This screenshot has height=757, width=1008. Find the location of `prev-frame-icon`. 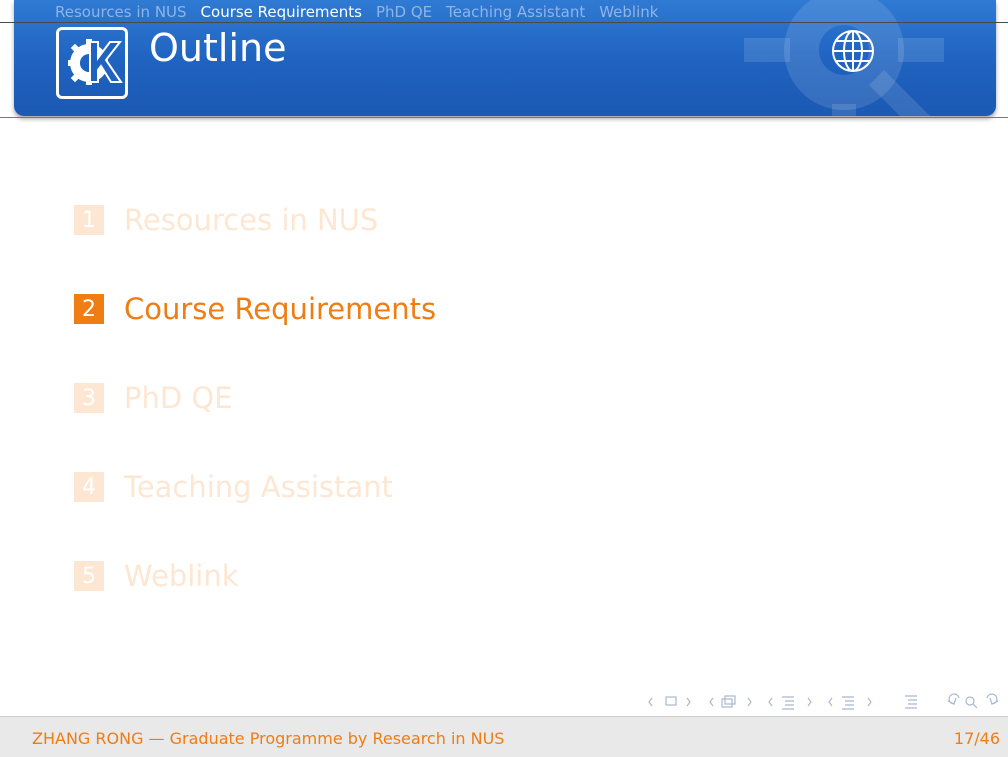

prev-frame-icon is located at coordinates (650, 702).